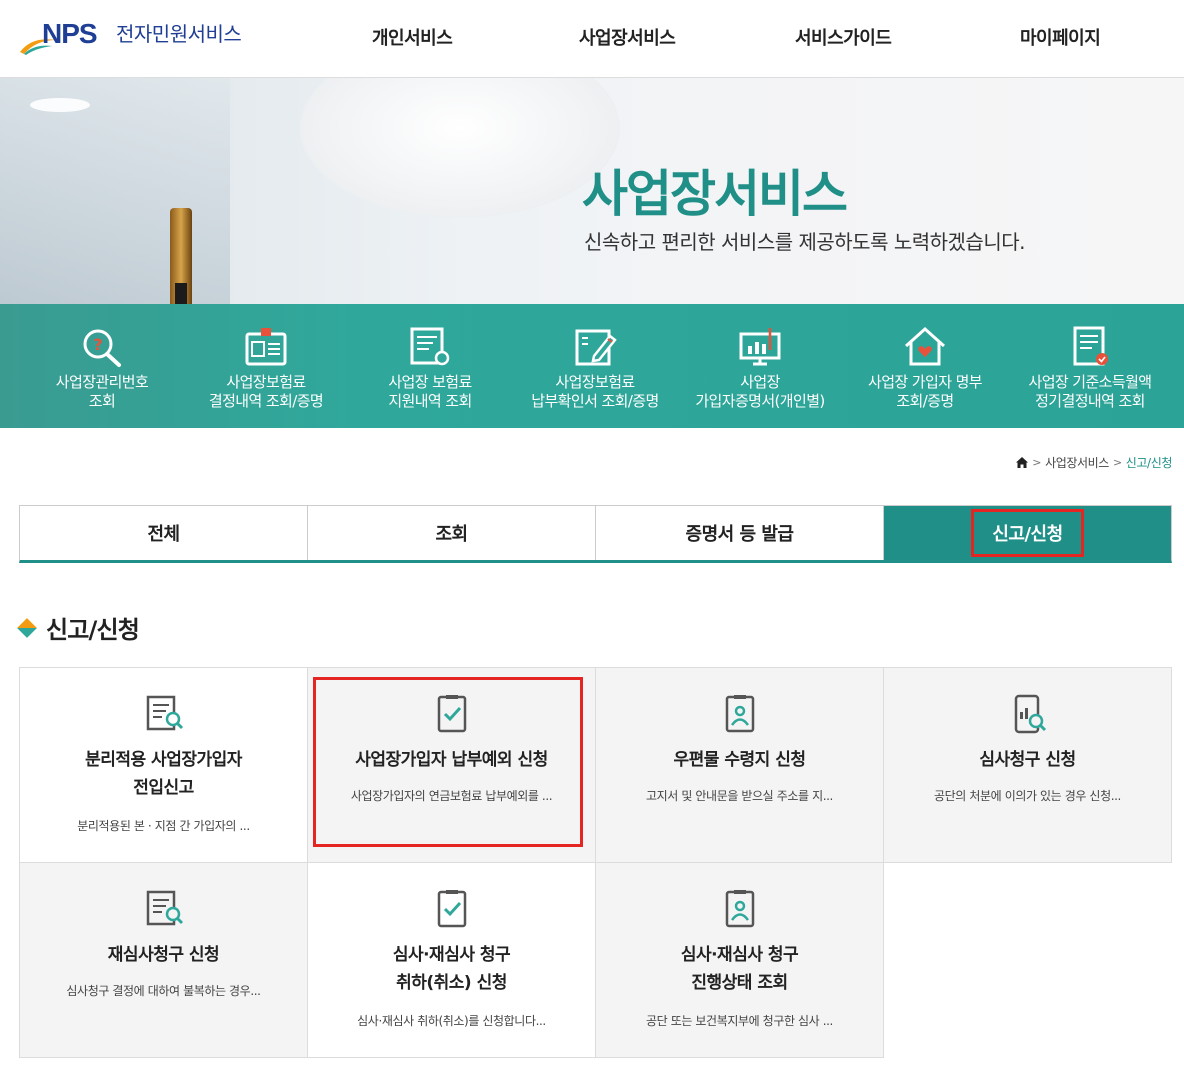 The image size is (1184, 1081). What do you see at coordinates (760, 347) in the screenshot?
I see `monitor-chart-icon` at bounding box center [760, 347].